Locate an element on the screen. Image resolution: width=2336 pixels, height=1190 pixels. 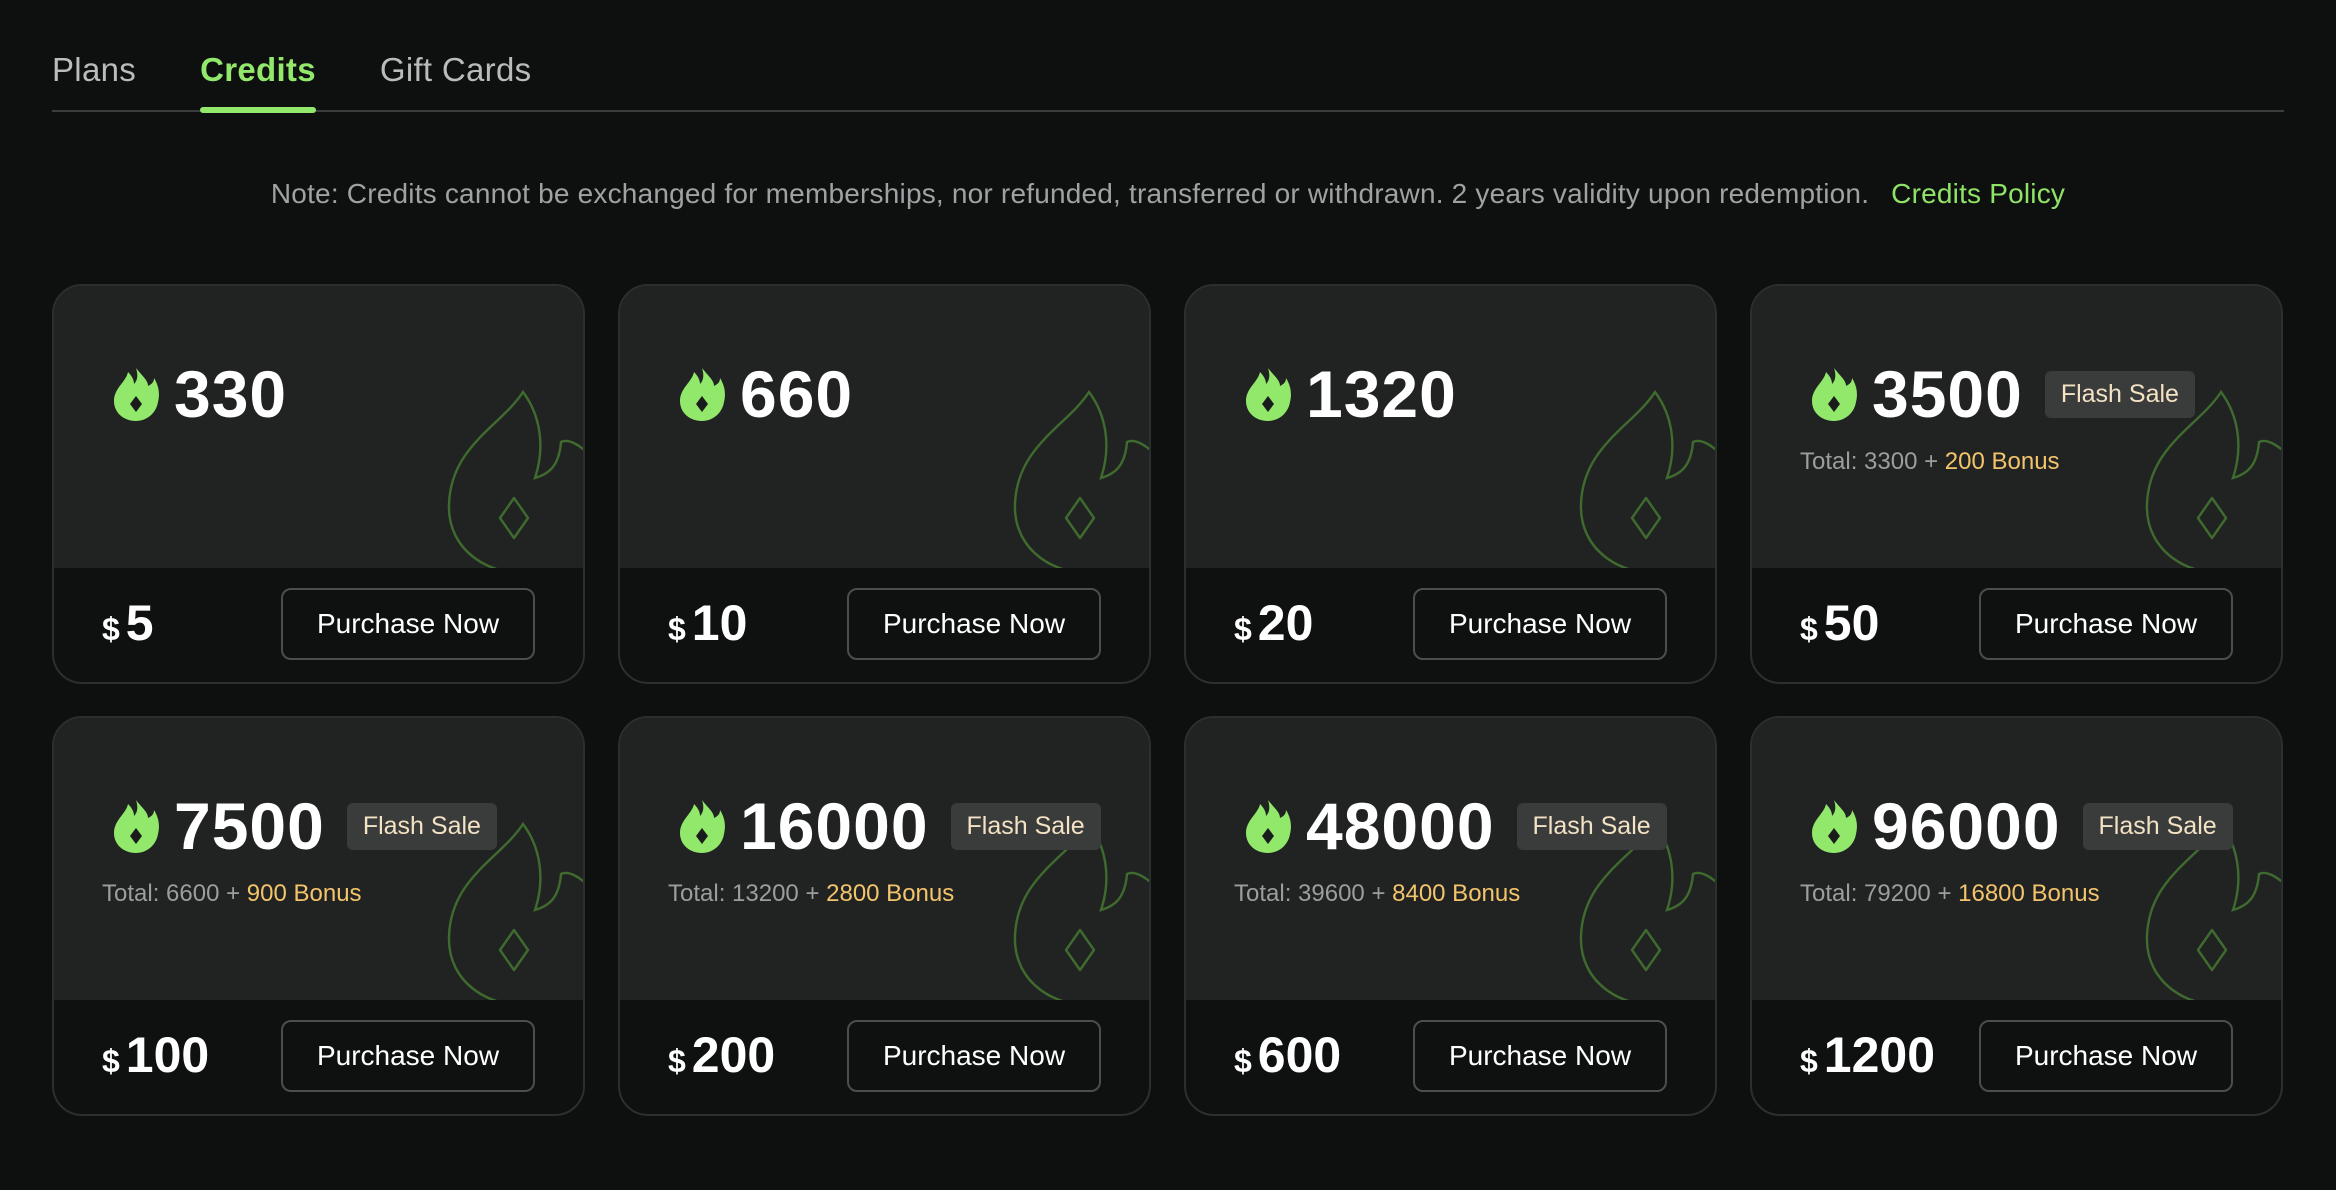
credit-amount-row: 96000 Flash Sale is located at coordinates (2021, 826).